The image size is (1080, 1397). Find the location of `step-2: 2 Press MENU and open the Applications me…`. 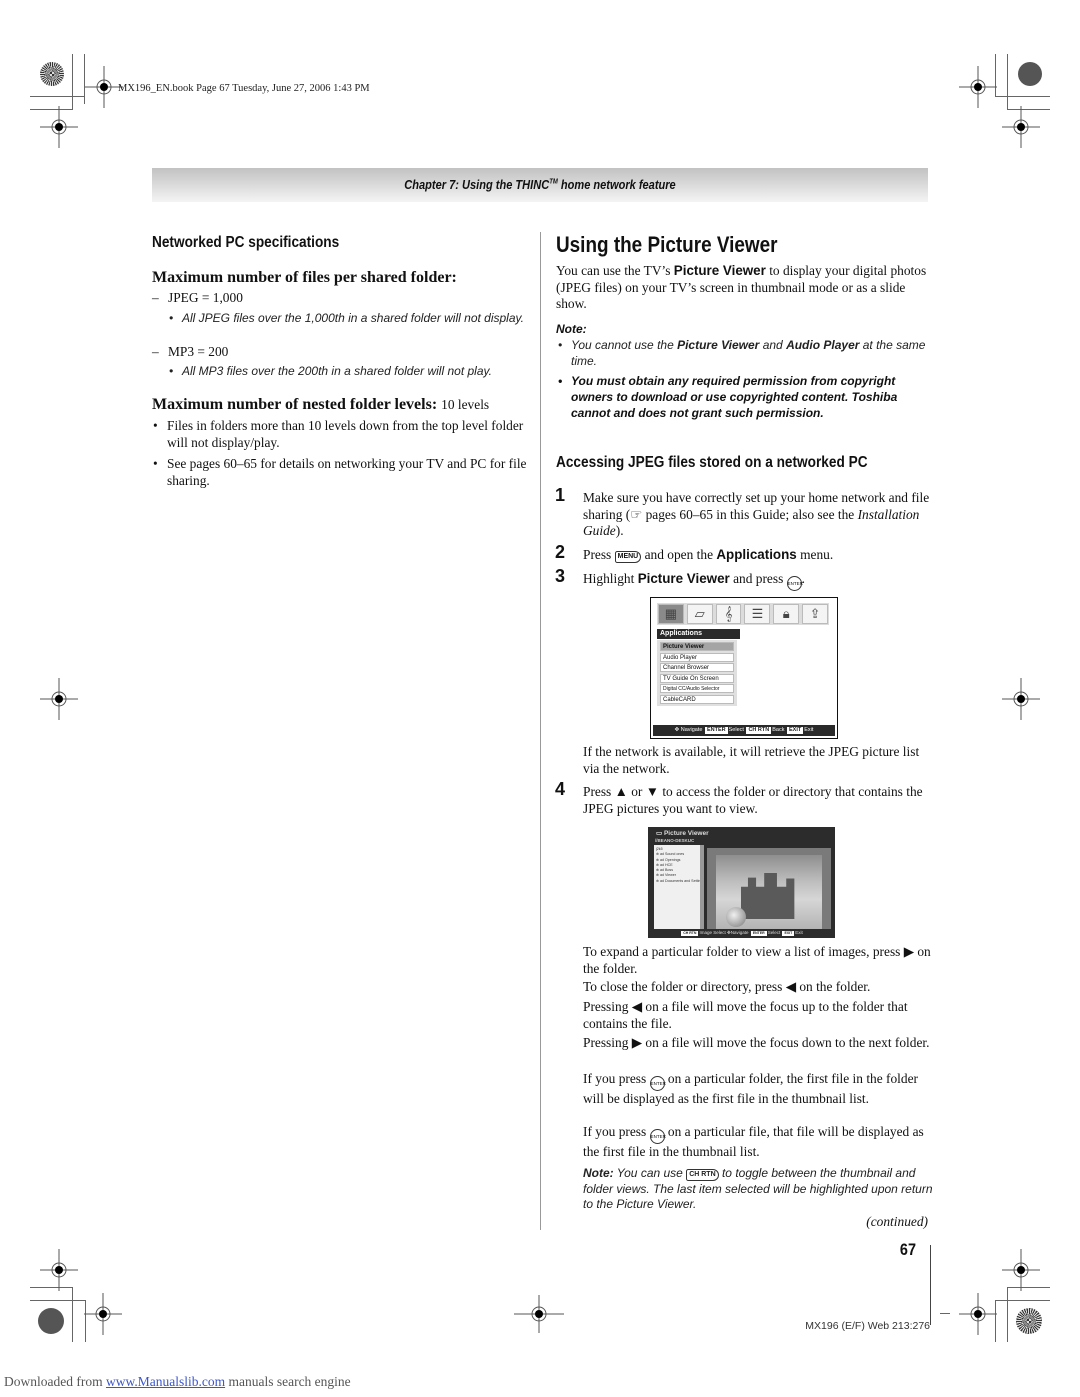

step-2: 2 Press MENU and open the Applications me… is located at coordinates (694, 552).